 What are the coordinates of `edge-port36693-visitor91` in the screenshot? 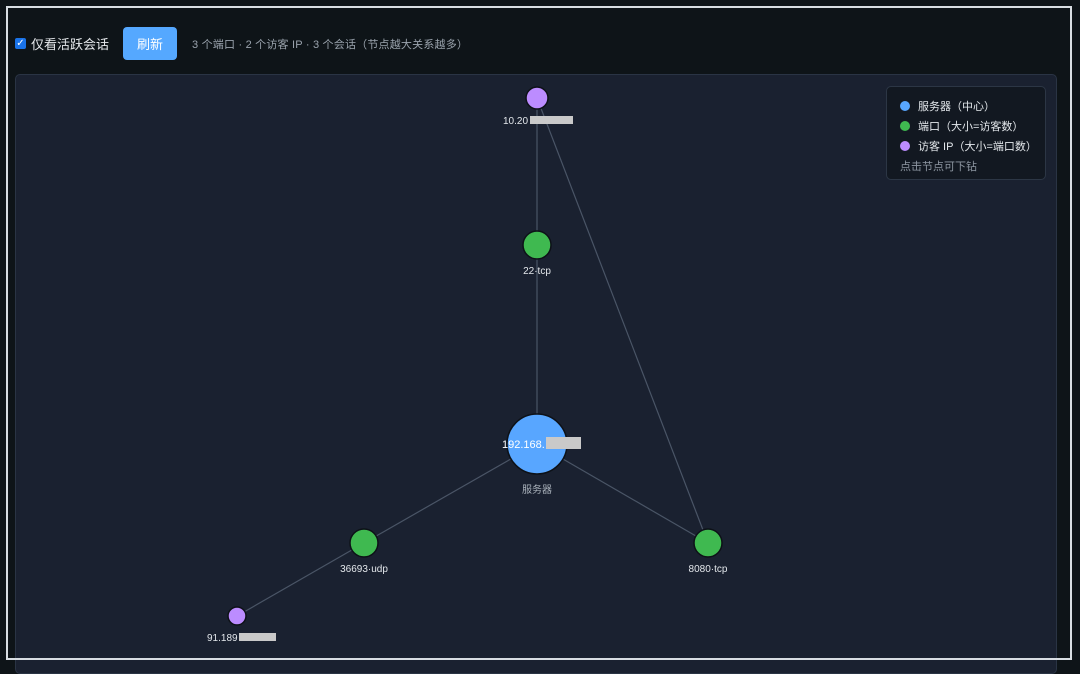 It's located at (300, 579).